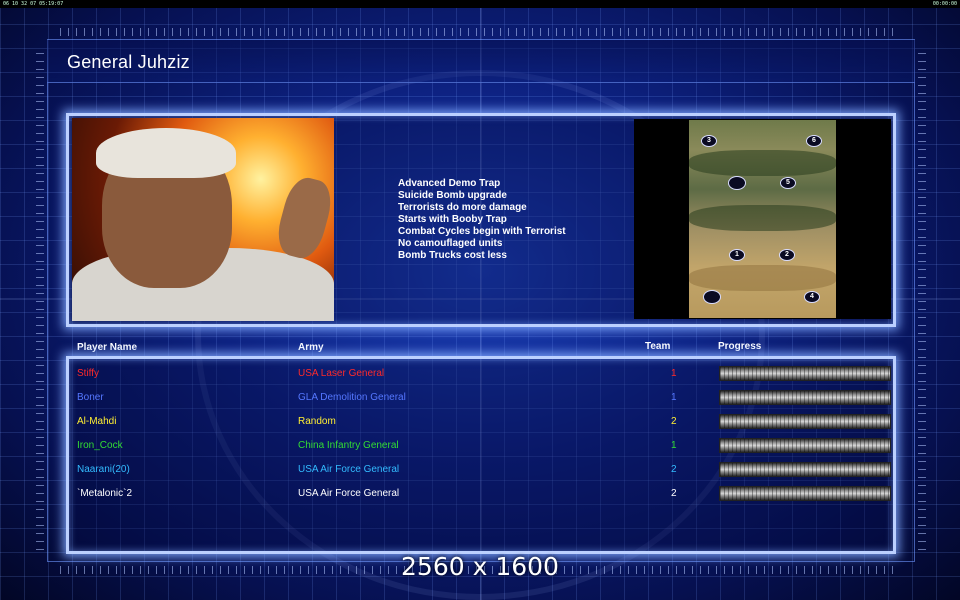  Describe the element at coordinates (100, 445) in the screenshot. I see `player-name: Iron_Cock` at that location.